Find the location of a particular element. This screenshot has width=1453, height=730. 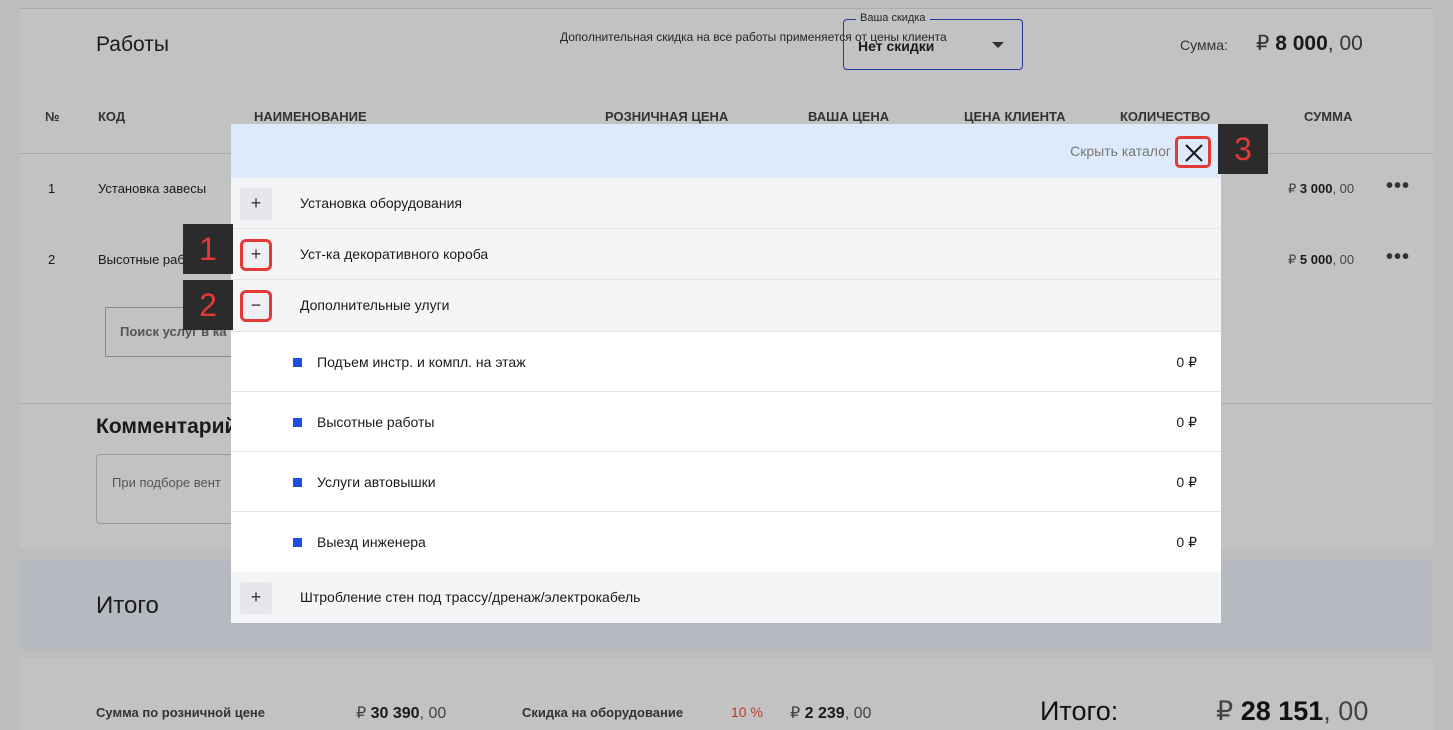

col-header-your-price: ВАША ЦЕНА is located at coordinates (849, 116).